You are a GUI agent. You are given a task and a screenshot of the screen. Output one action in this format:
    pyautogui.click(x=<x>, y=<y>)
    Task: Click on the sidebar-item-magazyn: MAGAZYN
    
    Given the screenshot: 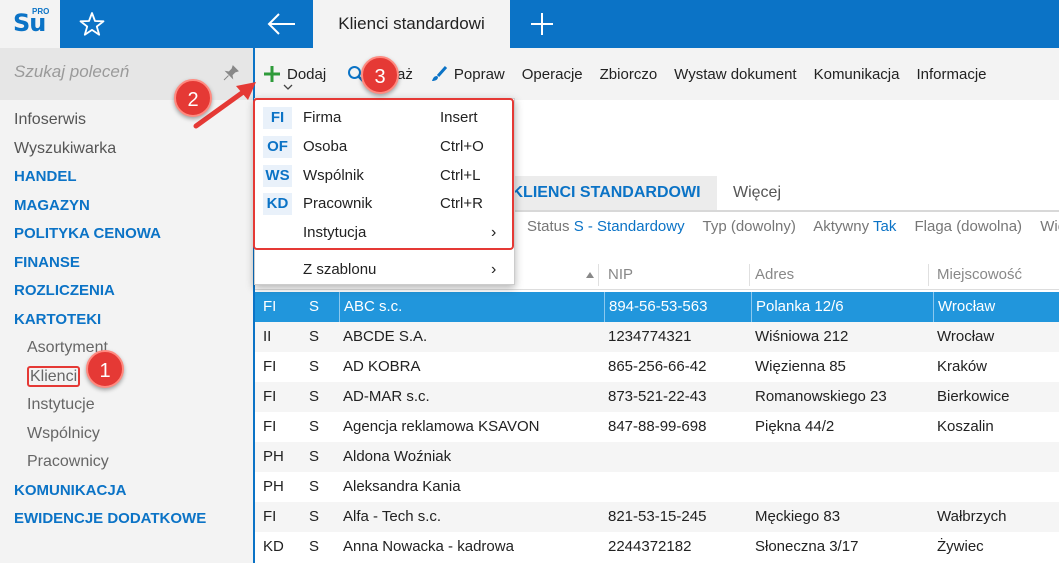 What is the action you would take?
    pyautogui.click(x=126, y=206)
    